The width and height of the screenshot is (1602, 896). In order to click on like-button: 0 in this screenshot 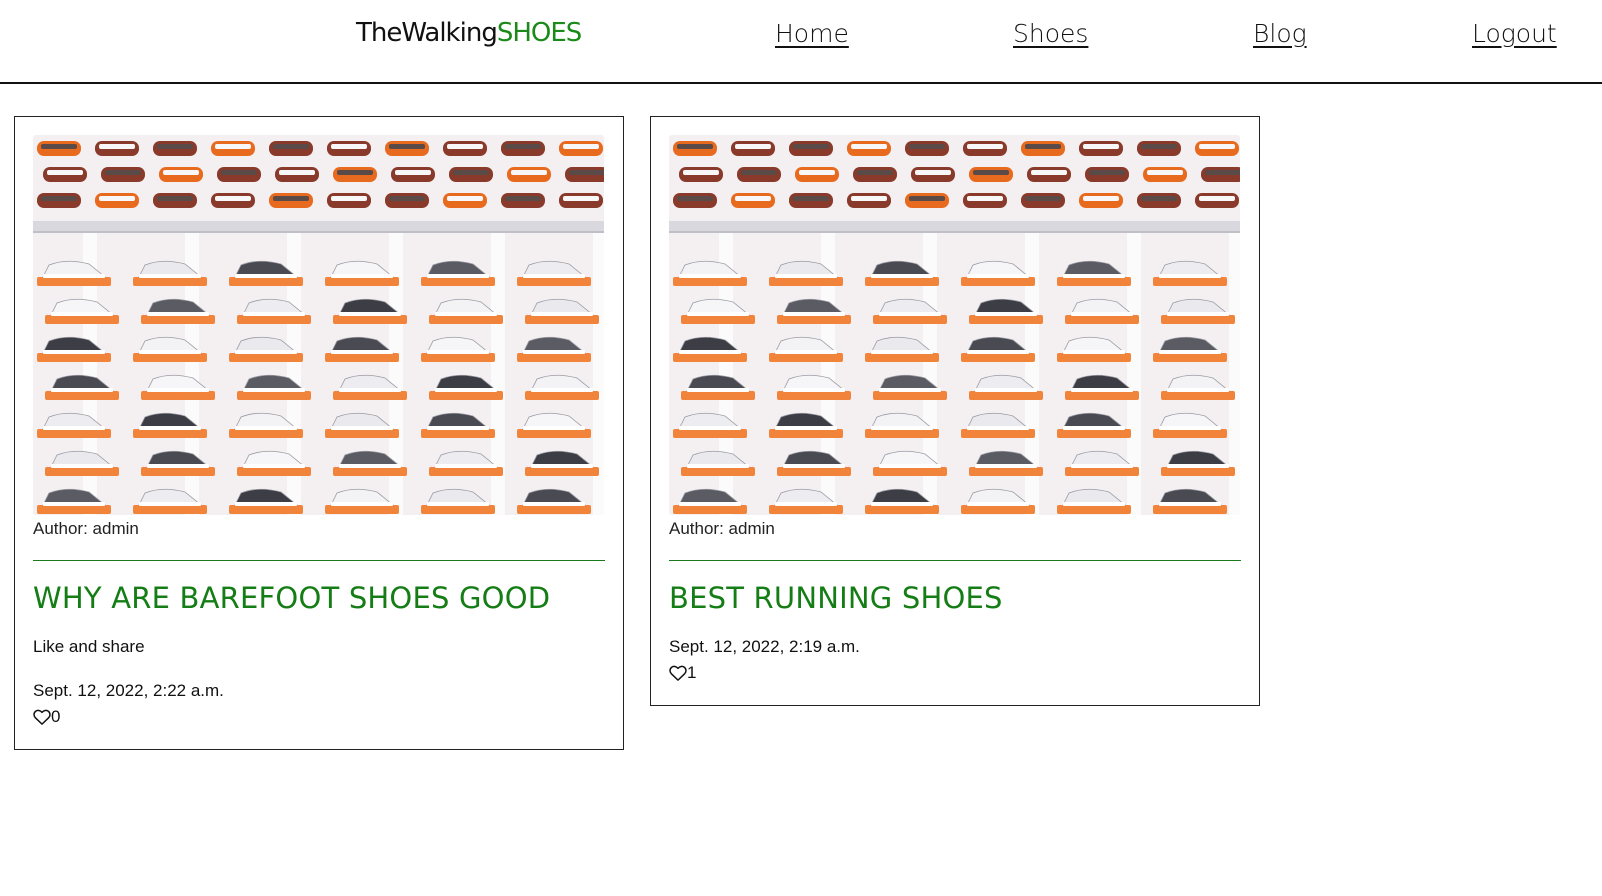, I will do `click(319, 717)`.